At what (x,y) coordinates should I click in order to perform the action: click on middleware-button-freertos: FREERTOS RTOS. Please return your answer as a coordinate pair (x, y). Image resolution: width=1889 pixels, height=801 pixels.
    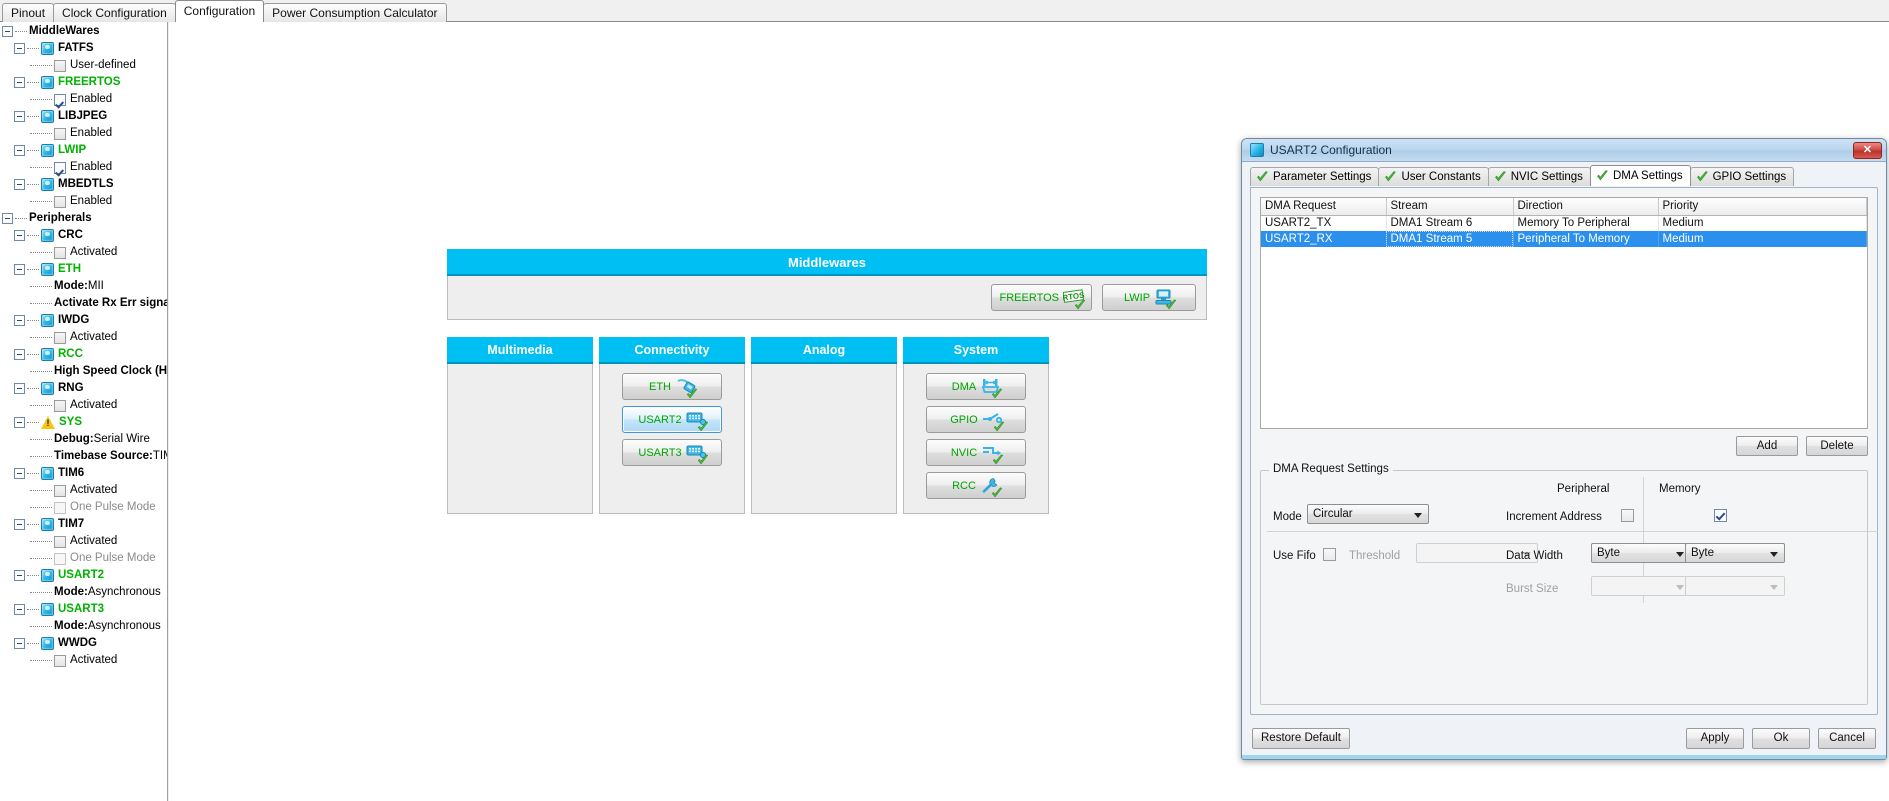
    Looking at the image, I should click on (1041, 297).